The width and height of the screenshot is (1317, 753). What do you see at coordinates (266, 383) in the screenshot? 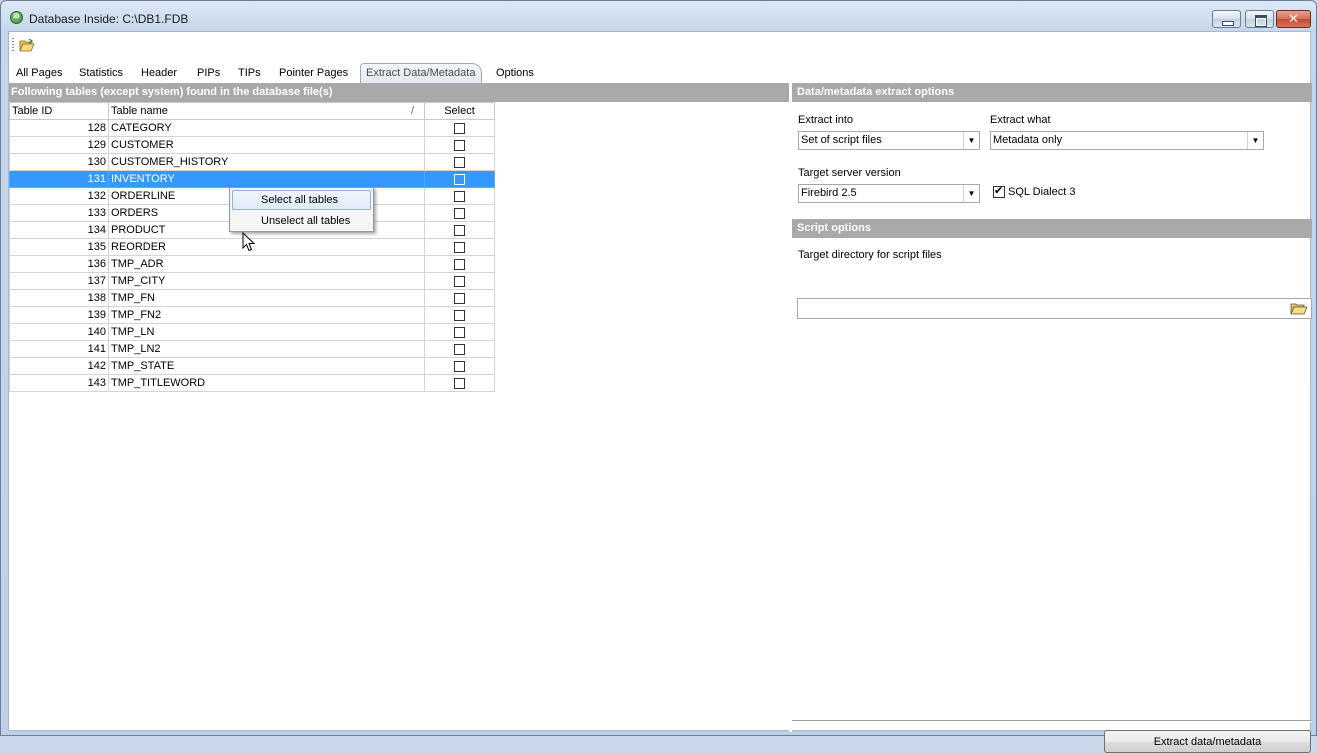
I see `table-name-cell: TMP_TITLEWORD` at bounding box center [266, 383].